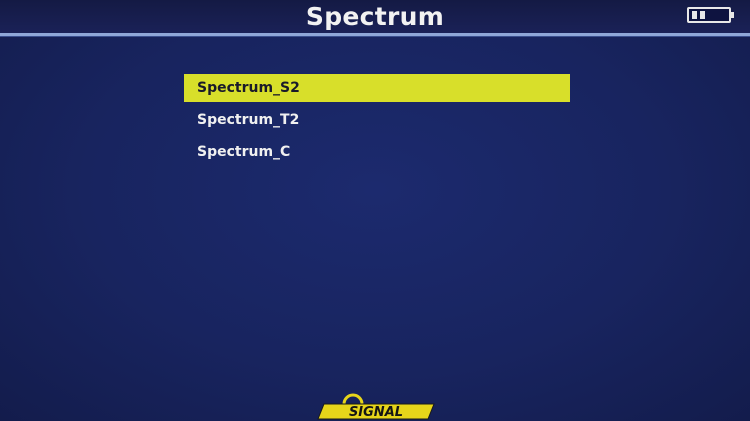  What do you see at coordinates (376, 412) in the screenshot?
I see `logo-text: SIGNAL` at bounding box center [376, 412].